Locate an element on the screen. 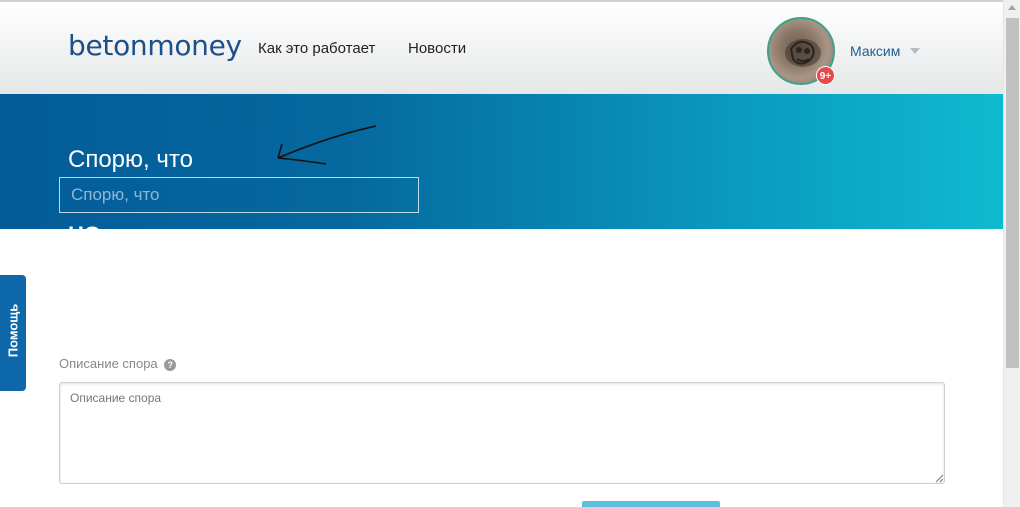 Image resolution: width=1020 pixels, height=507 pixels. description-label-text: Описание спора is located at coordinates (108, 363).